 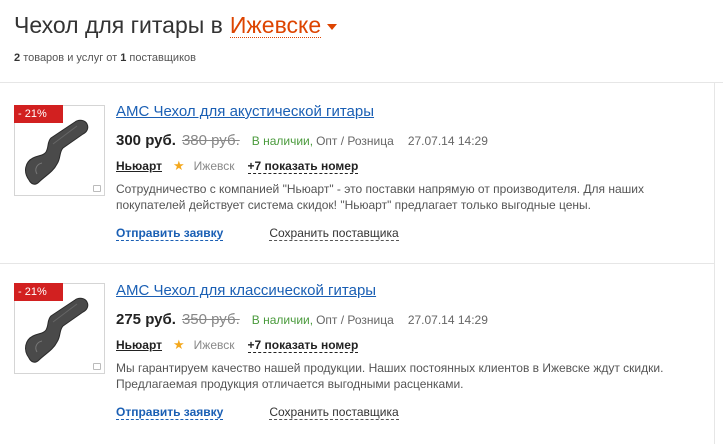 I want to click on results-summary: 2 товаров и услуг от 1 поставщиков, so click(x=364, y=58).